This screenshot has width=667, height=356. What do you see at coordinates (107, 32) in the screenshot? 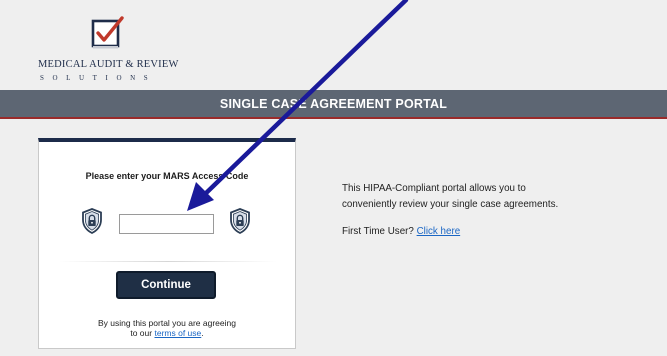
I see `checkbox-check-icon` at bounding box center [107, 32].